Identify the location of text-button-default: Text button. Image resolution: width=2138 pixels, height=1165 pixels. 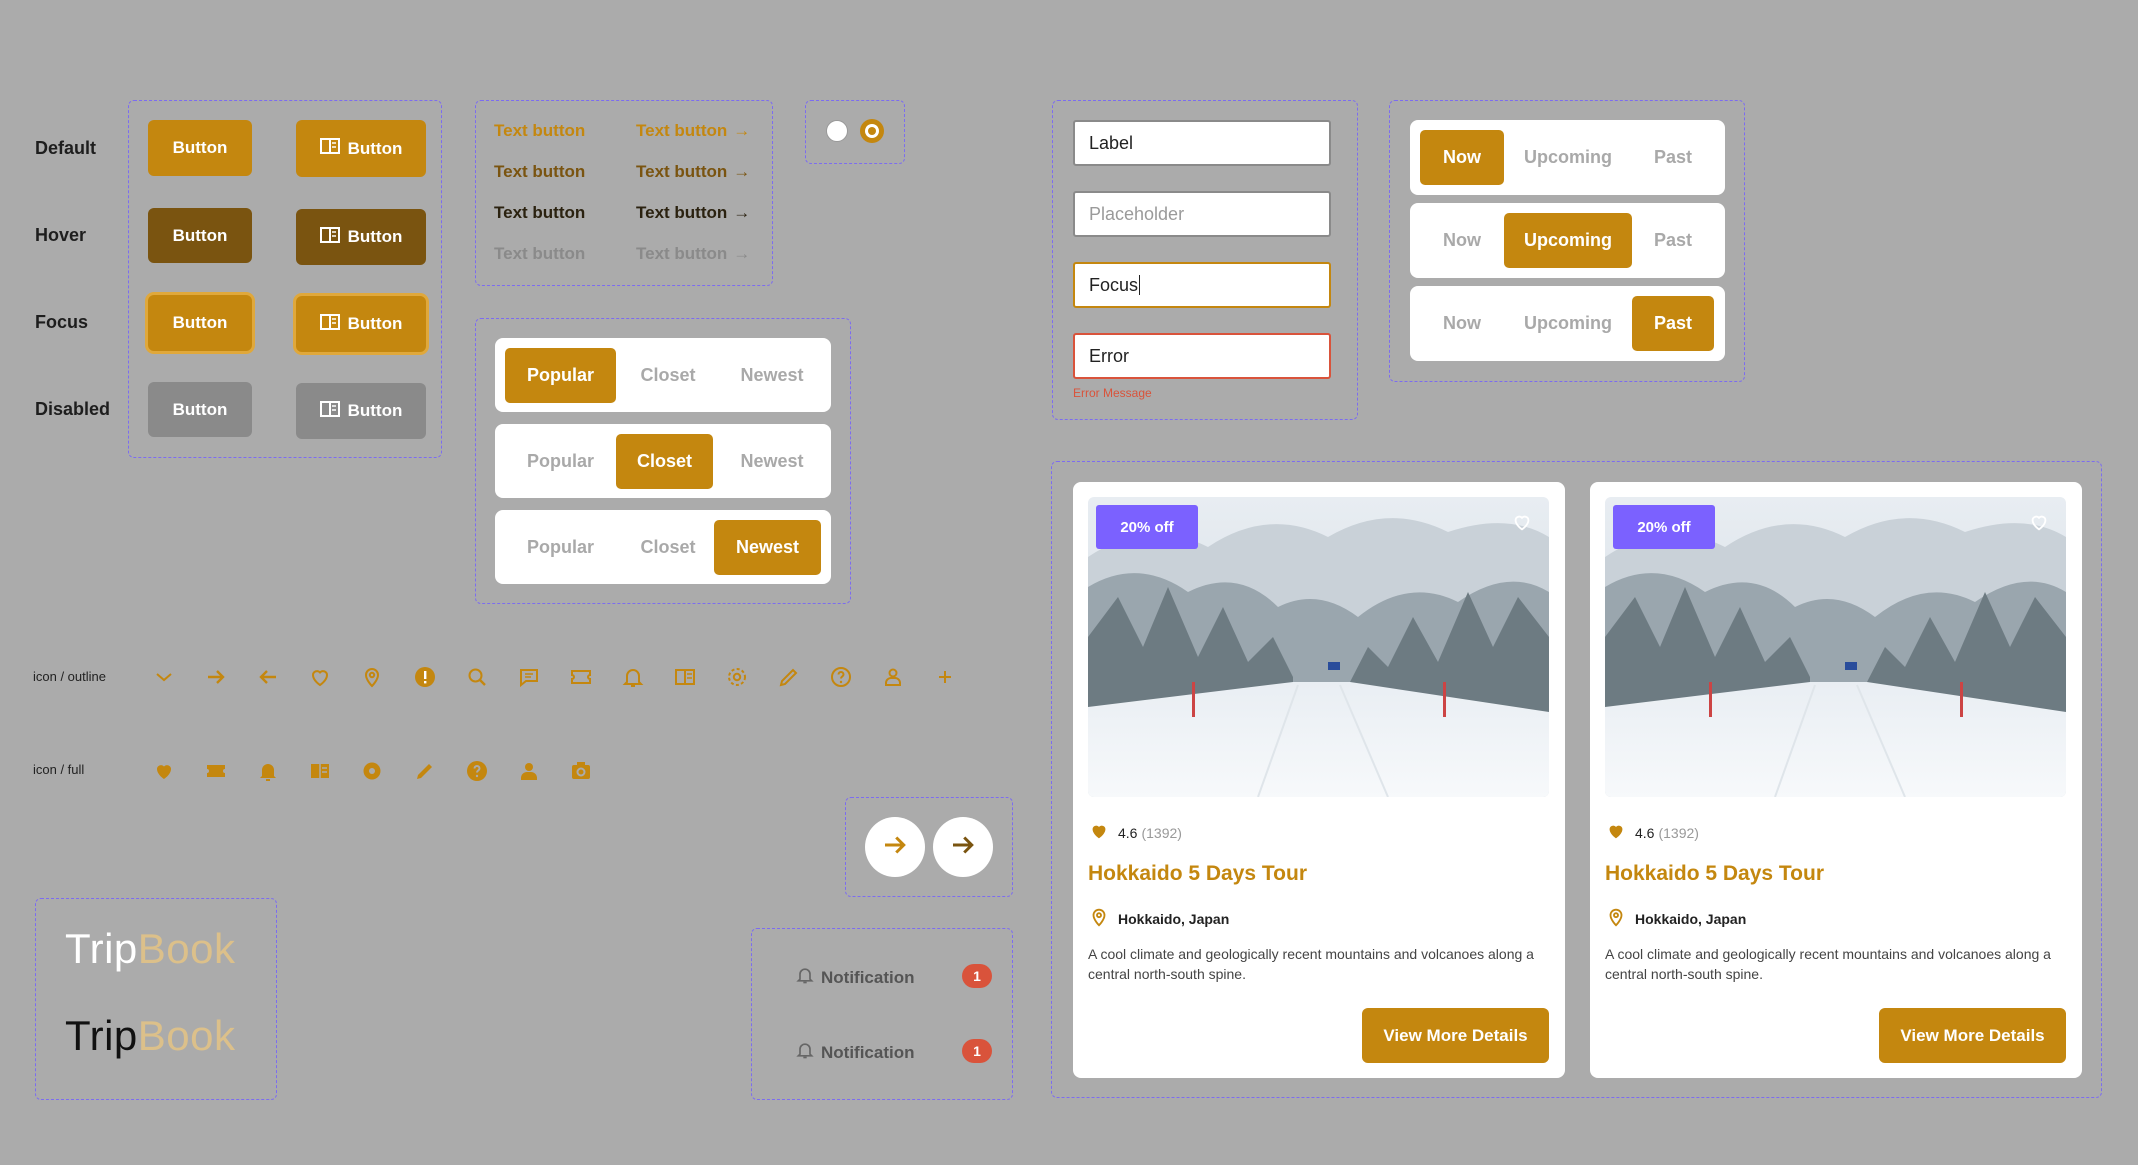
(539, 131).